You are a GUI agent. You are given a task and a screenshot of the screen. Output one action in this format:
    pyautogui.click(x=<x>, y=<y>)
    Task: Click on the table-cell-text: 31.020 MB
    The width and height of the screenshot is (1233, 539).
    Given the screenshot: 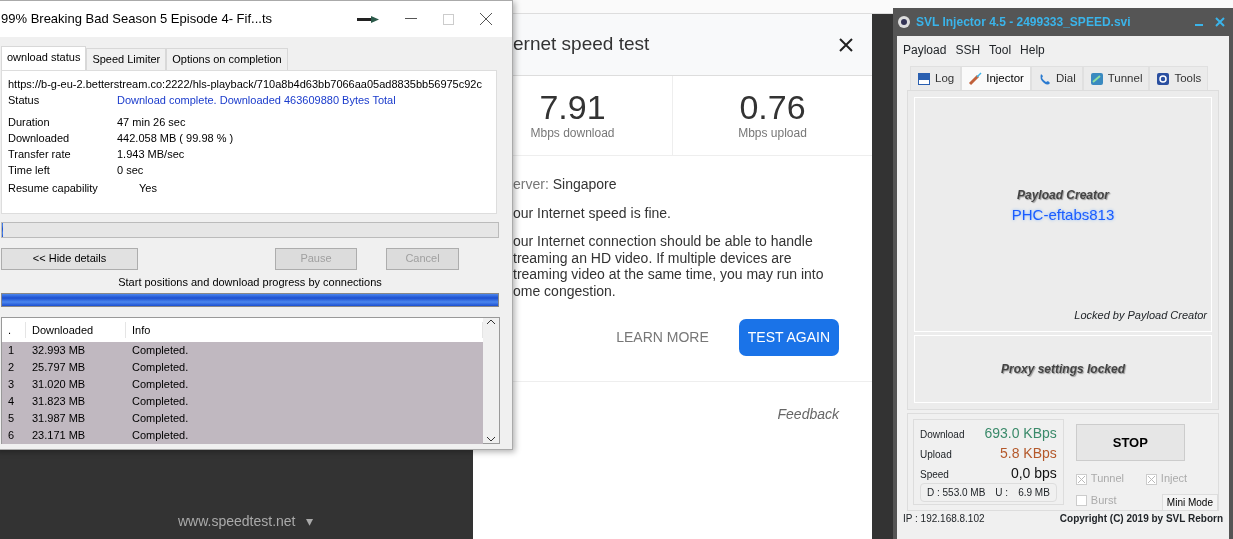 What is the action you would take?
    pyautogui.click(x=59, y=385)
    